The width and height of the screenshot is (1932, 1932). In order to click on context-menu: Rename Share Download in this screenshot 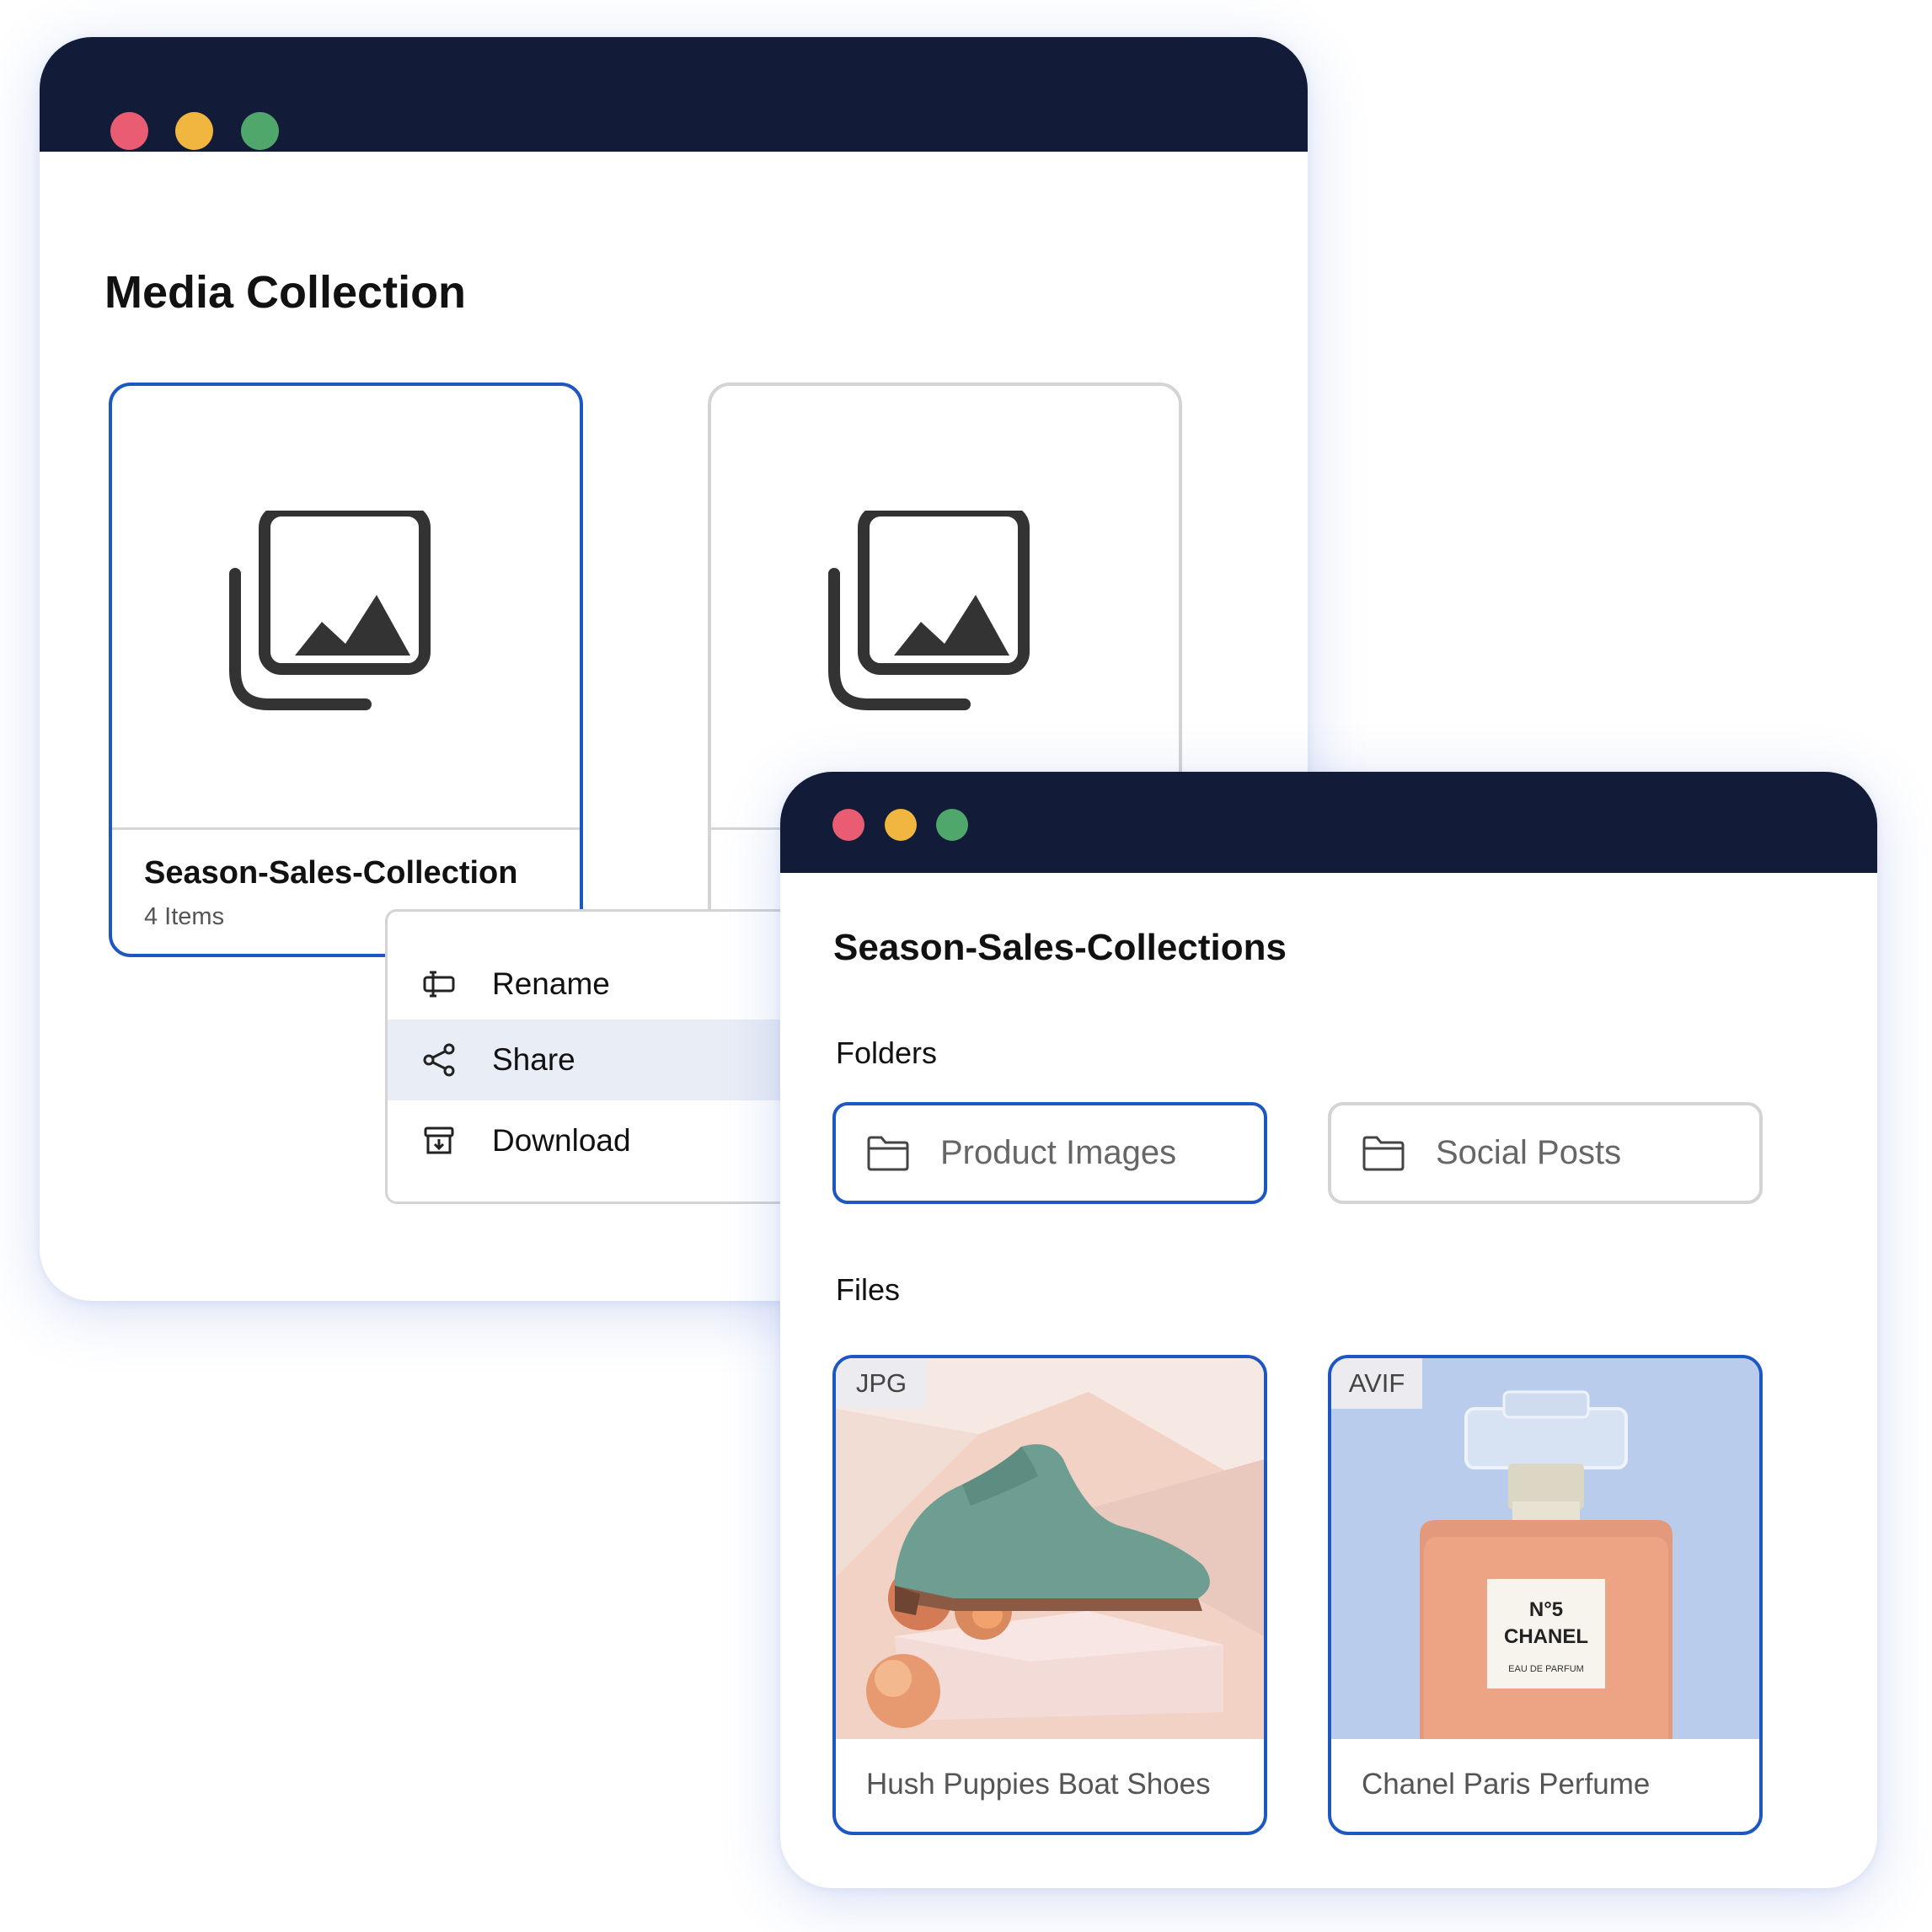, I will do `click(604, 1056)`.